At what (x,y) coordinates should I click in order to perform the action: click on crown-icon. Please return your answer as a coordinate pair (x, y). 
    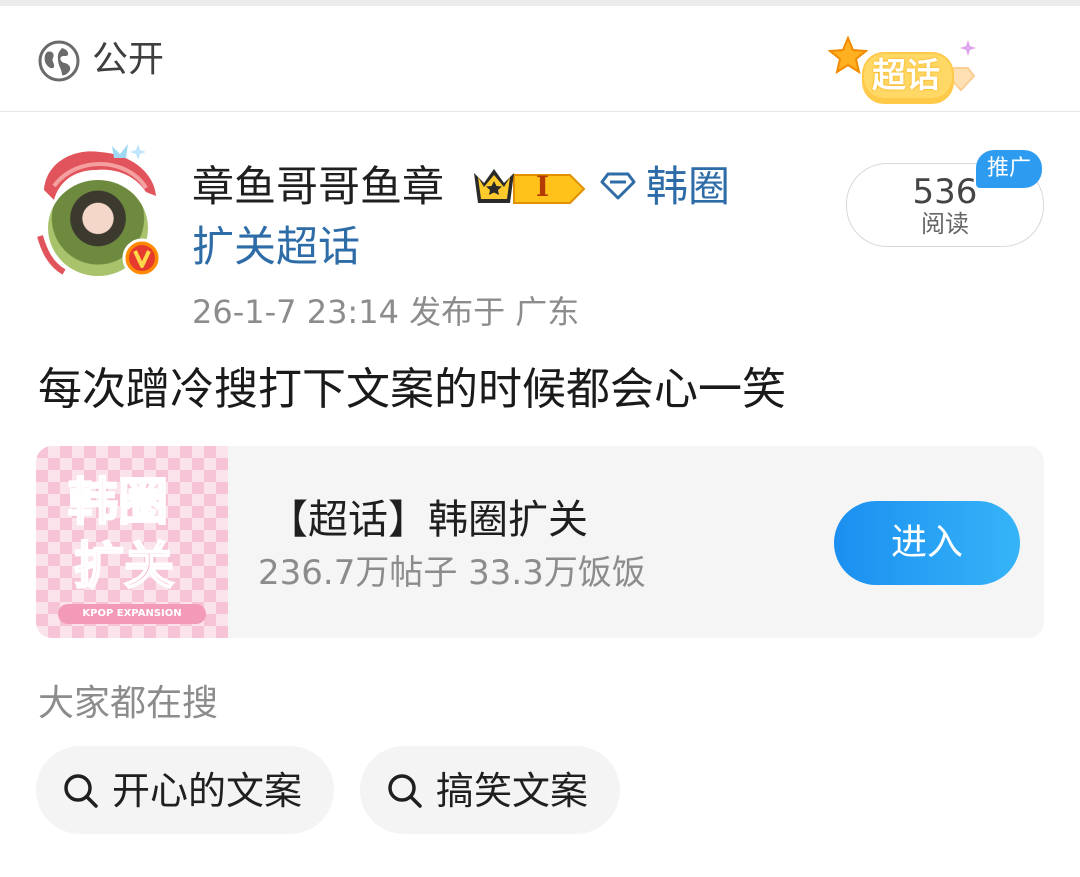
    Looking at the image, I should click on (530, 186).